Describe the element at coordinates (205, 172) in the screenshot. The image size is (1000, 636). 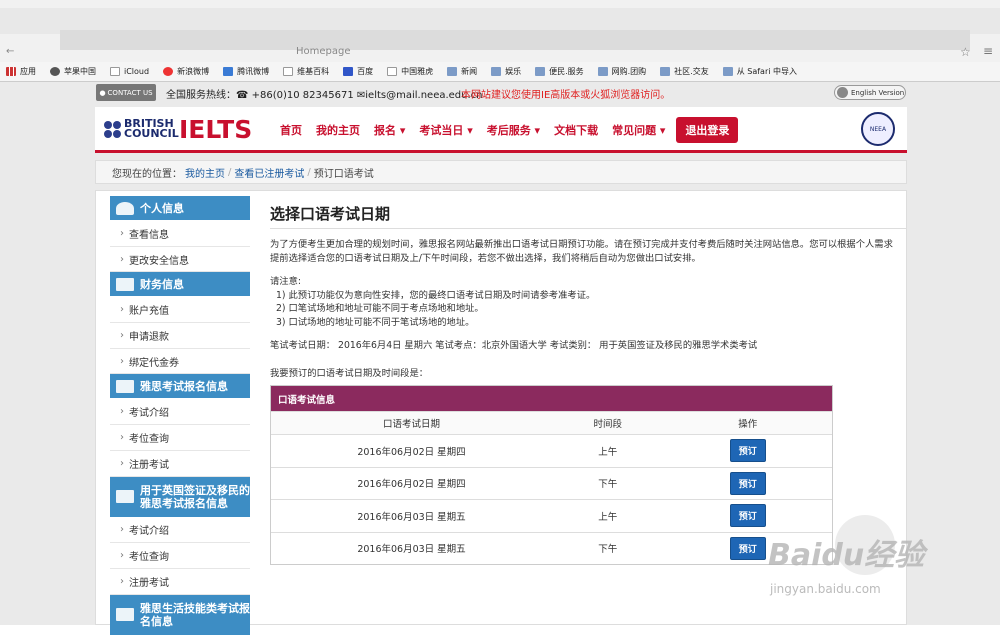
I see `breadcrumb-home: 我的主页` at that location.